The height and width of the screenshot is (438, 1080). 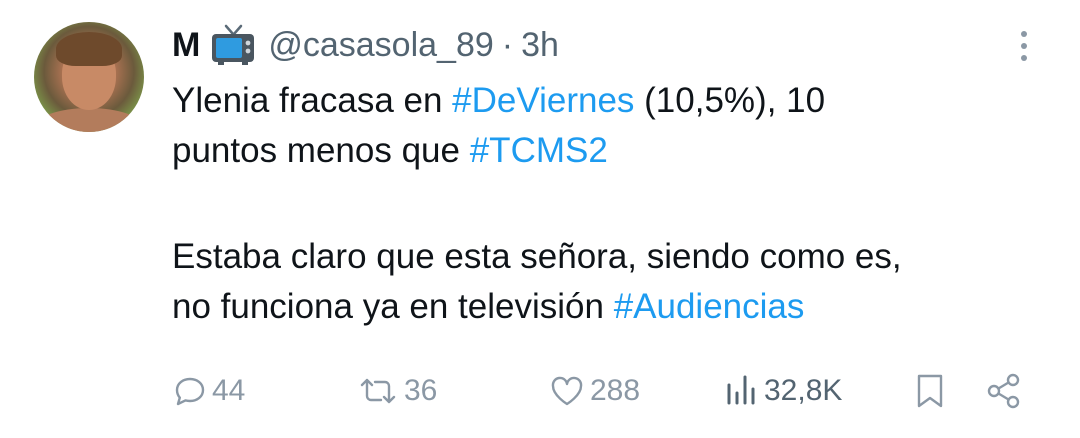 What do you see at coordinates (233, 44) in the screenshot?
I see `tv-icon` at bounding box center [233, 44].